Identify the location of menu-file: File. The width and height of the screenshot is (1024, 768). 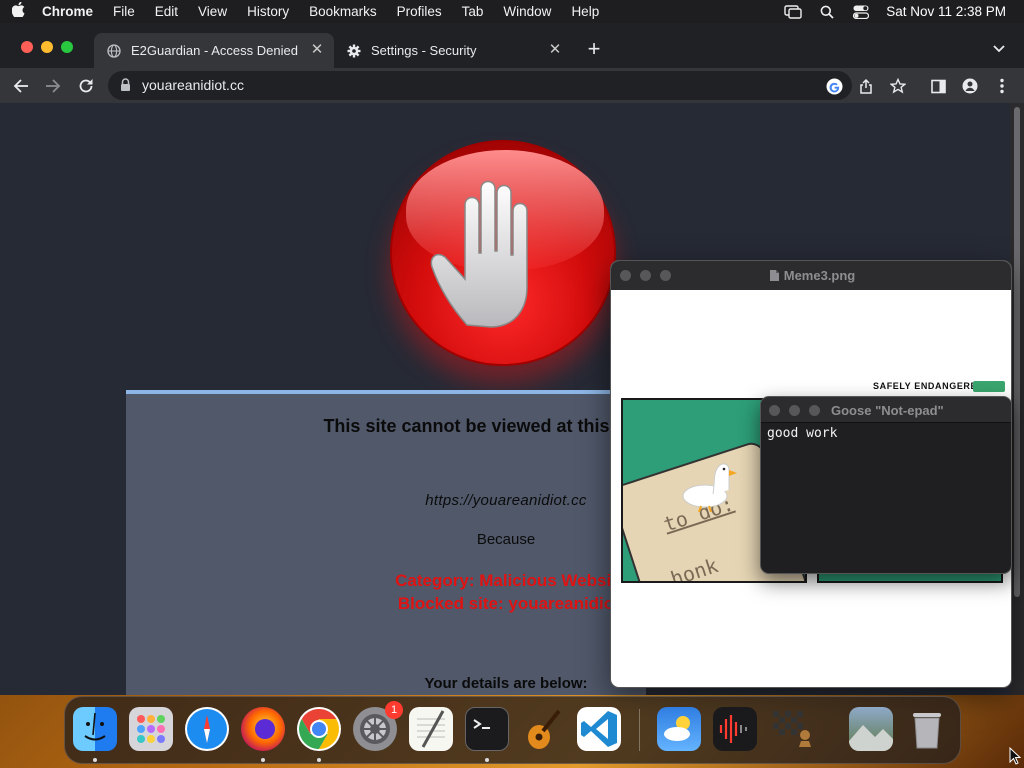
(124, 11).